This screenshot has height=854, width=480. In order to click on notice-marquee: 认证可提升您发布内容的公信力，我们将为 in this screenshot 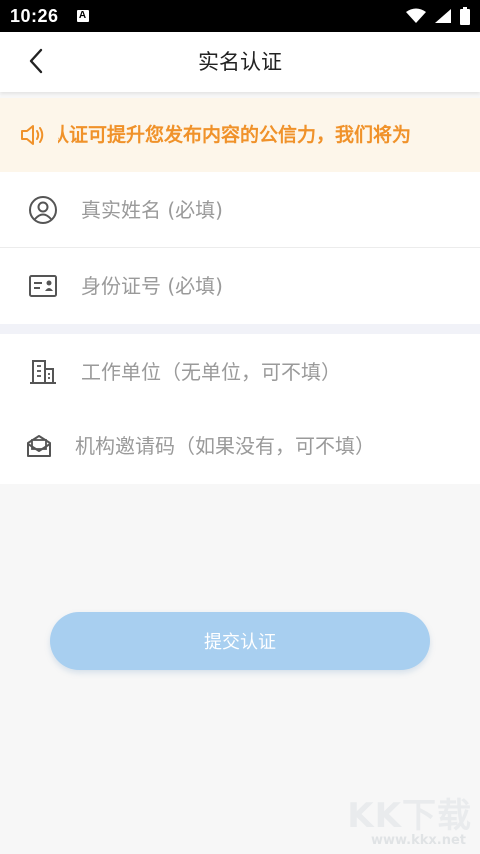, I will do `click(258, 135)`.